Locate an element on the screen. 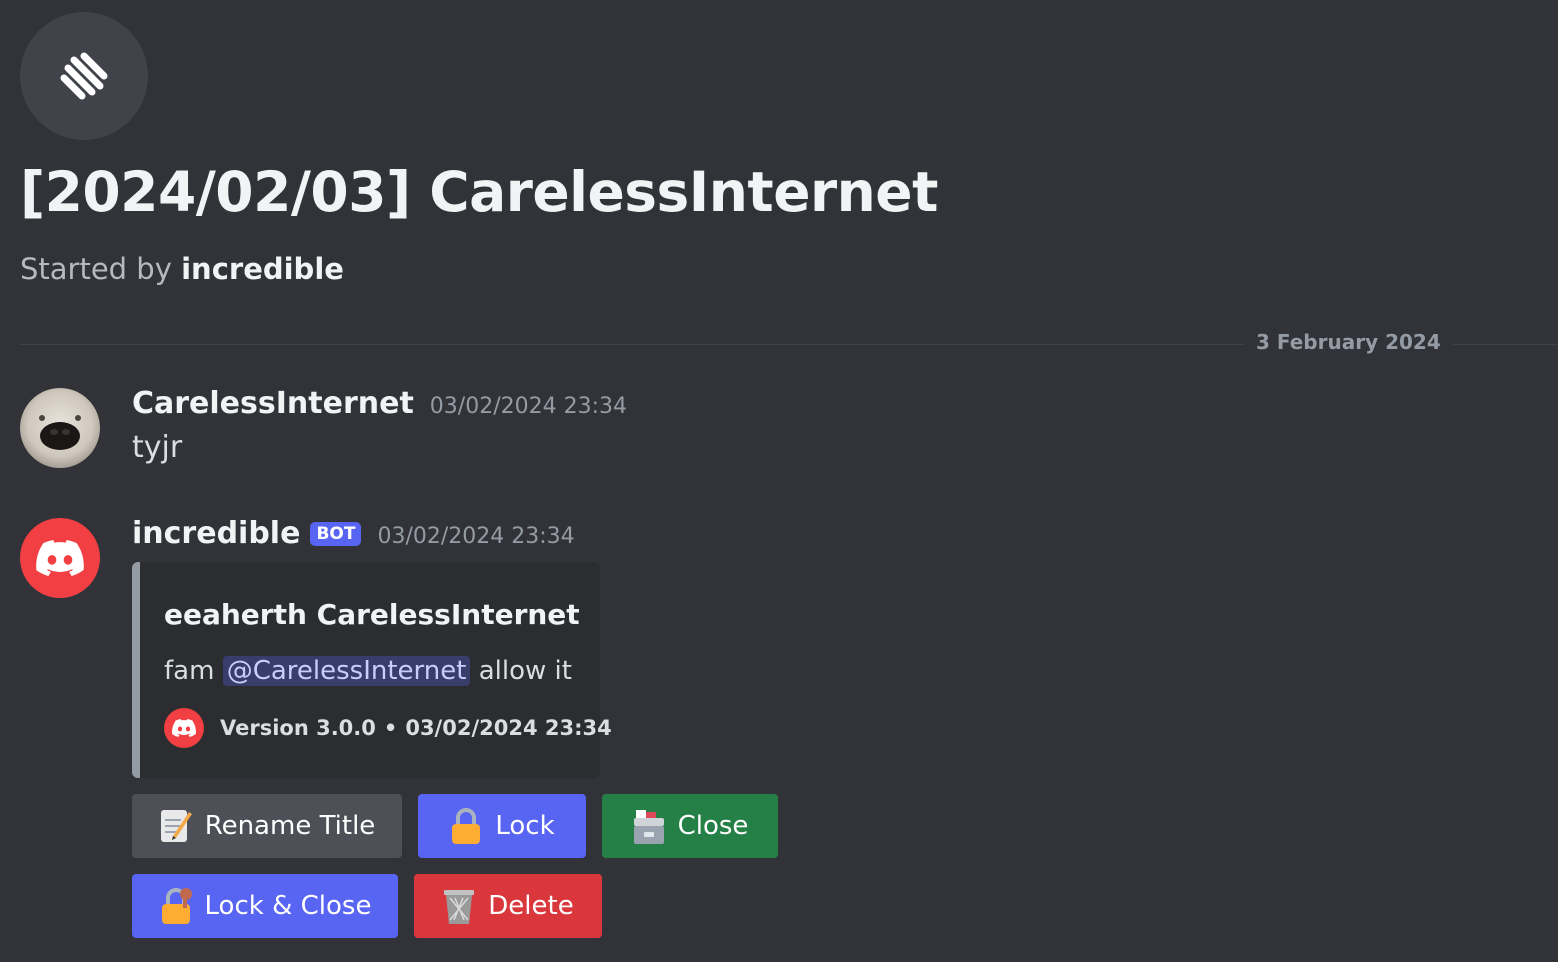  embed-description: fam @CarelessInternet allow it is located at coordinates (368, 671).